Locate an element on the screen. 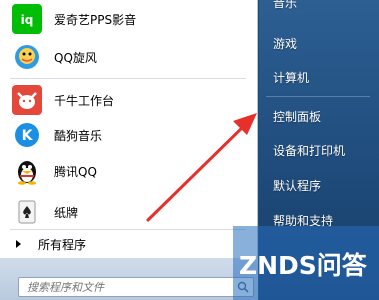 The image size is (379, 300). iqiyi-icon: iq is located at coordinates (27, 19).